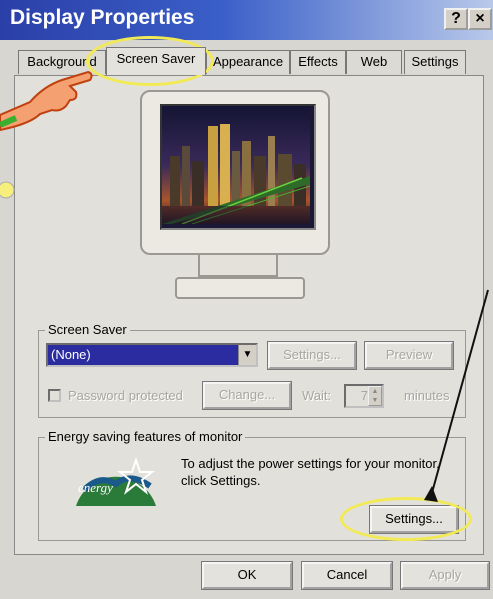  What do you see at coordinates (318, 62) in the screenshot?
I see `tab-effects: Effects` at bounding box center [318, 62].